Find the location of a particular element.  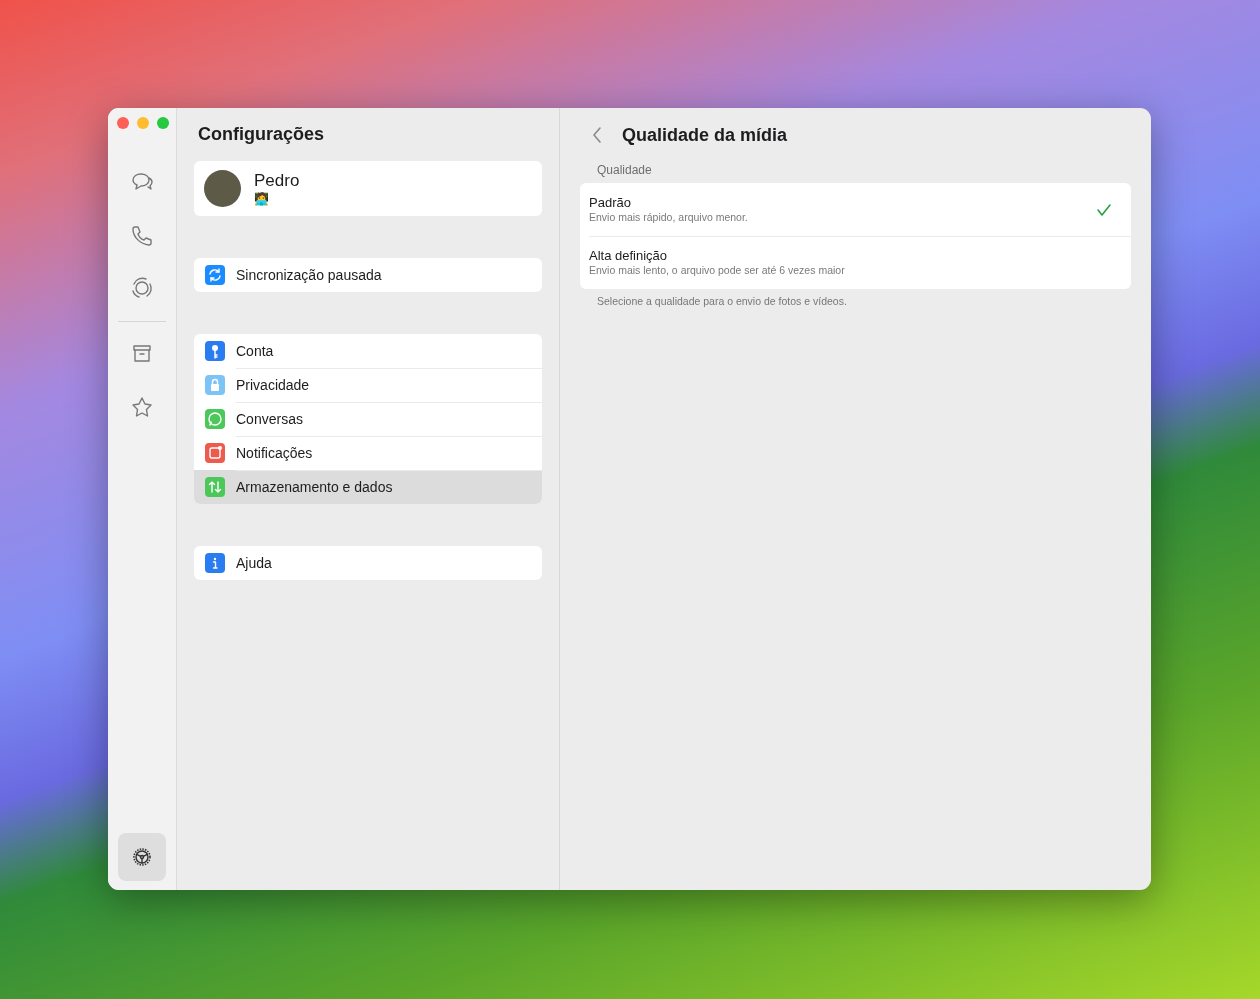

zoom-button is located at coordinates (163, 123).